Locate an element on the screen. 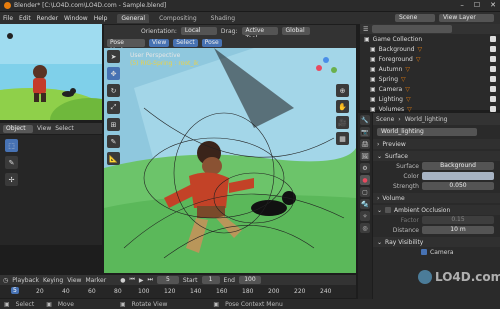 The height and width of the screenshot is (309, 500). camera-preview is located at coordinates (51, 72).